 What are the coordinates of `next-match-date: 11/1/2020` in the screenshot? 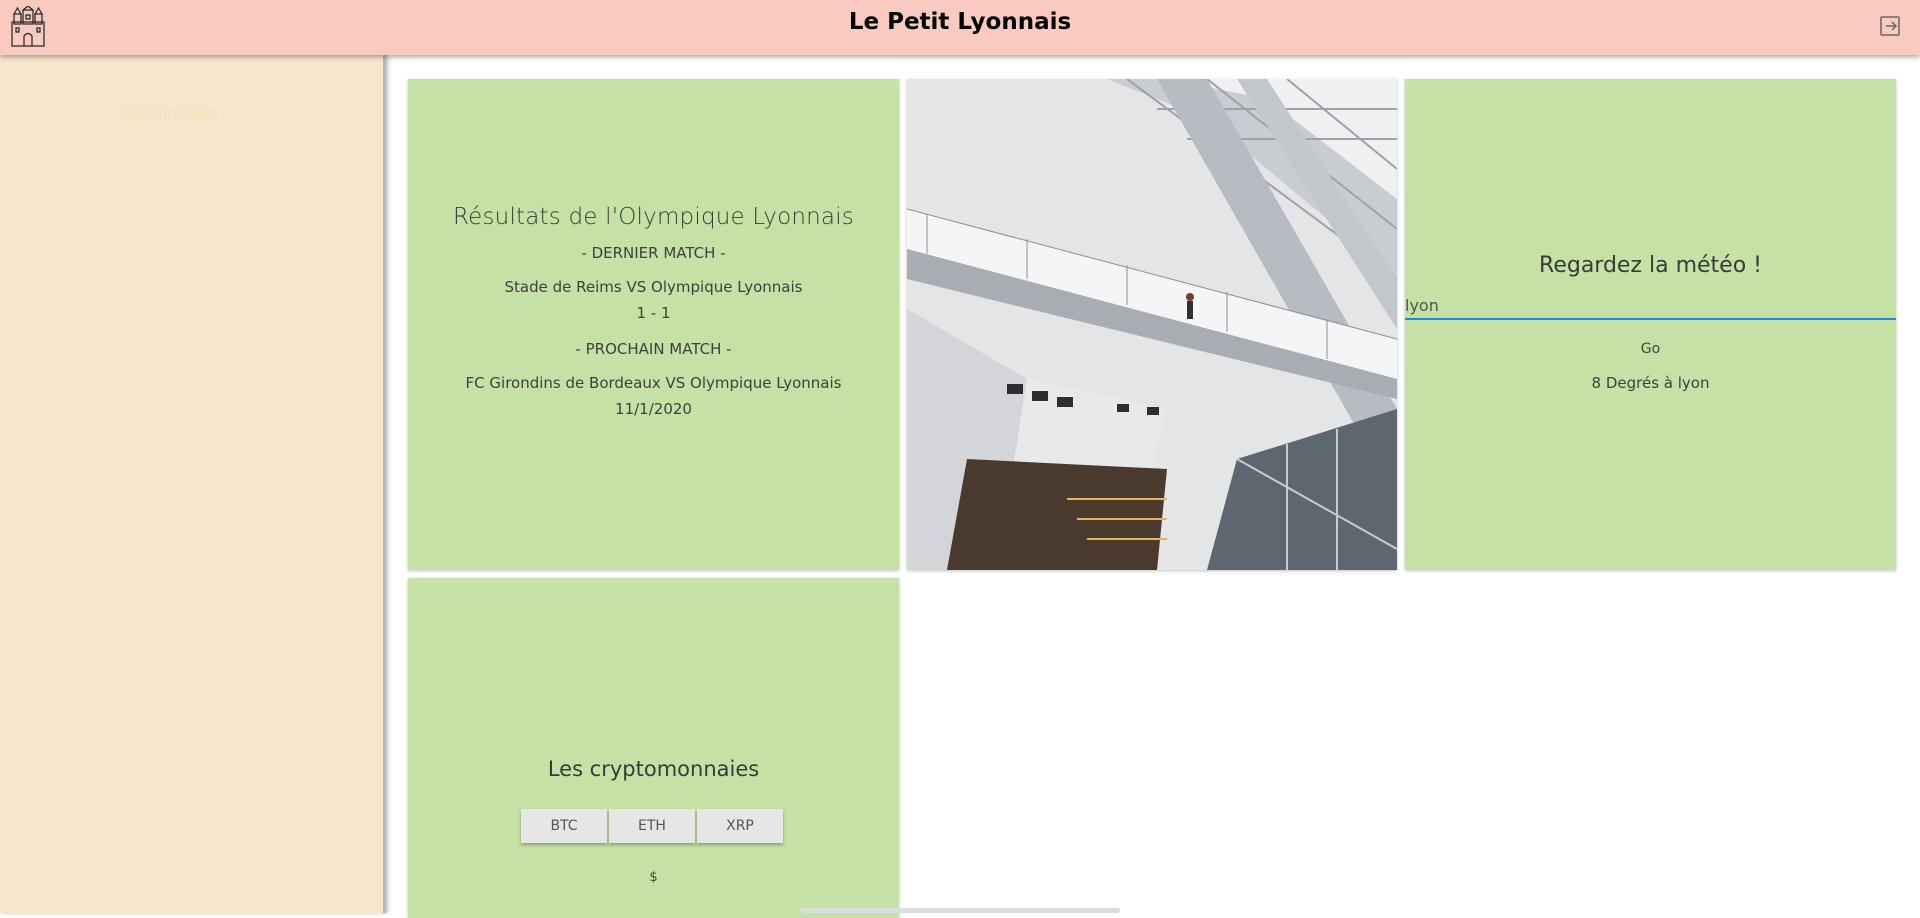 It's located at (653, 409).